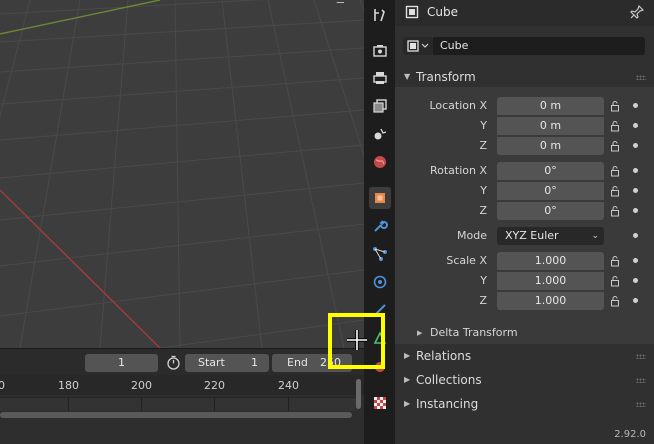  I want to click on location-z-label: Z, so click(483, 145).